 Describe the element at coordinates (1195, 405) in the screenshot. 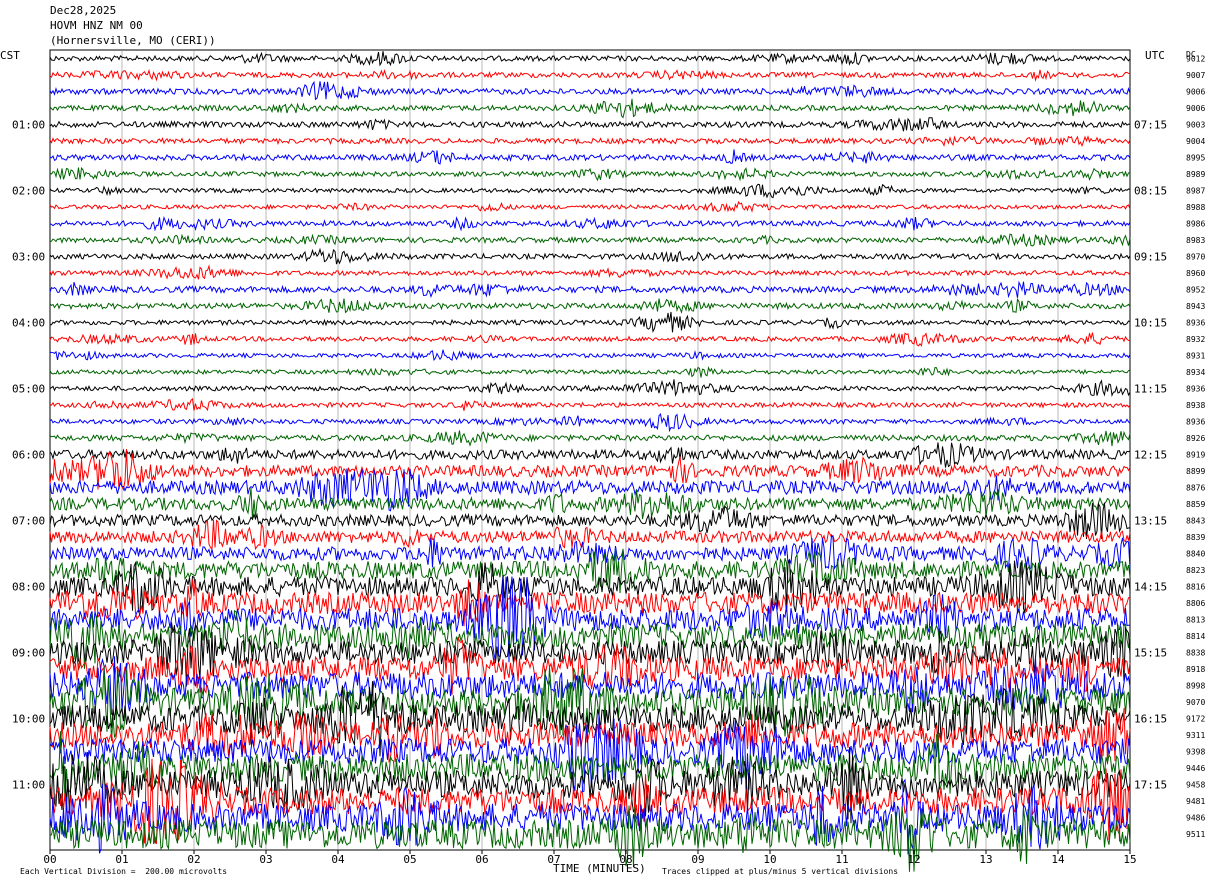

I see `dc-offset-label: 8938` at that location.